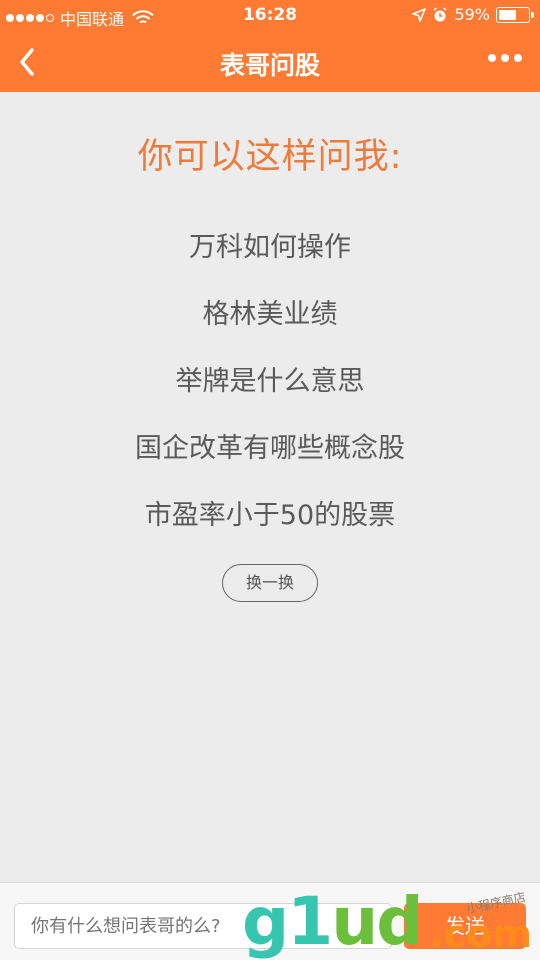 This screenshot has width=540, height=960. Describe the element at coordinates (270, 525) in the screenshot. I see `suggested-question: 市盈率小于50的股票` at that location.